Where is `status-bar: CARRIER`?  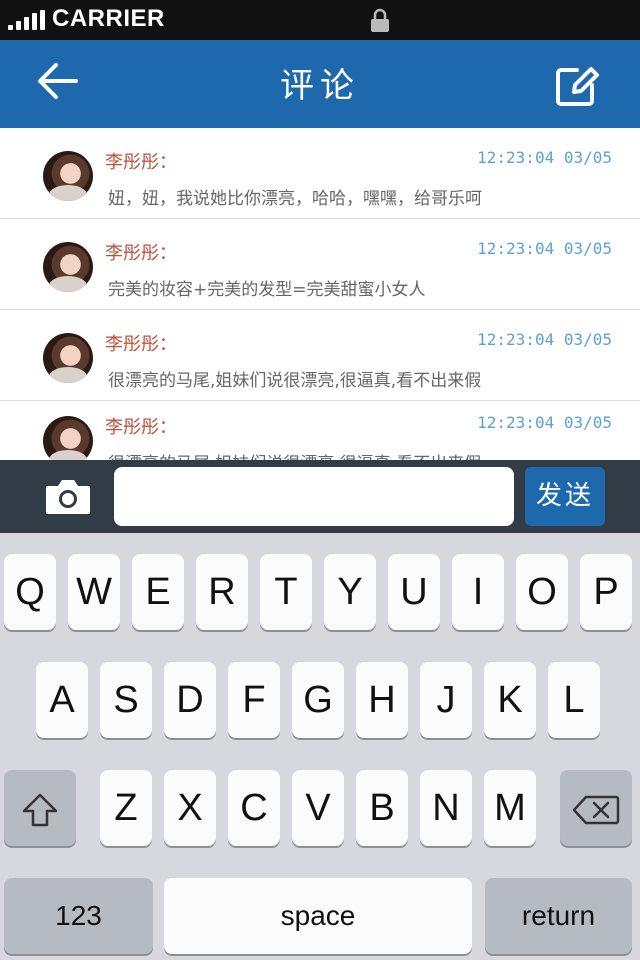
status-bar: CARRIER is located at coordinates (320, 20).